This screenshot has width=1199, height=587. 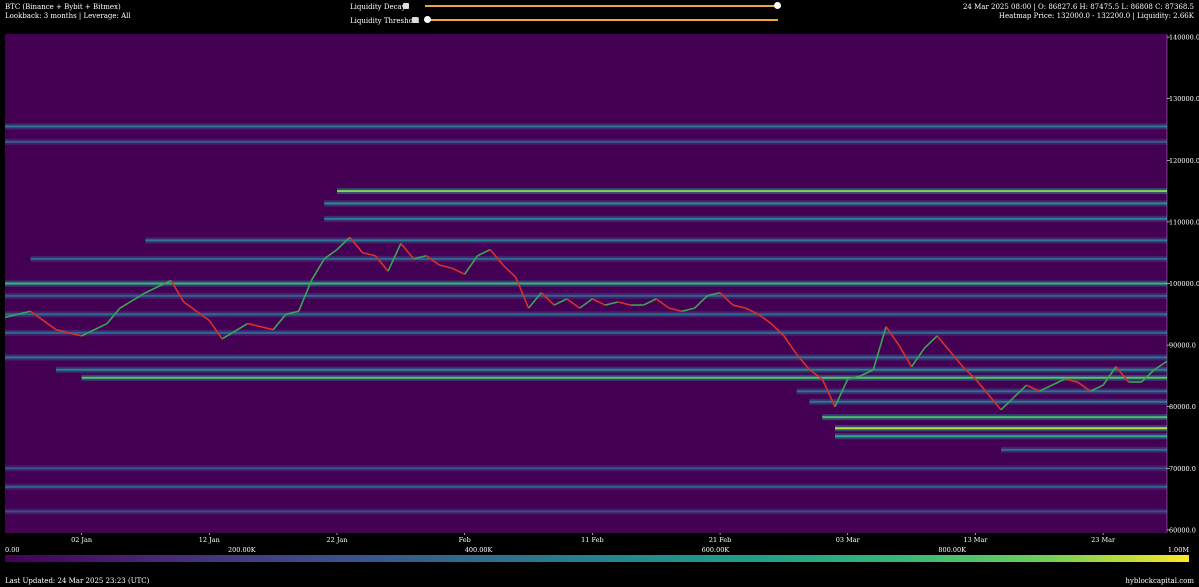 I want to click on y-tick-label: 120000.0, so click(x=1184, y=161).